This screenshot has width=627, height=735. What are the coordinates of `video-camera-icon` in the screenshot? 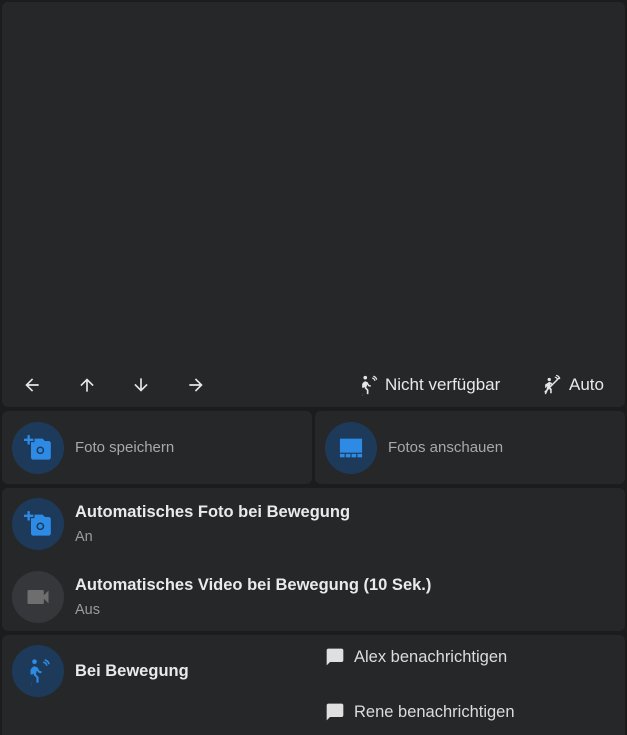 It's located at (38, 597).